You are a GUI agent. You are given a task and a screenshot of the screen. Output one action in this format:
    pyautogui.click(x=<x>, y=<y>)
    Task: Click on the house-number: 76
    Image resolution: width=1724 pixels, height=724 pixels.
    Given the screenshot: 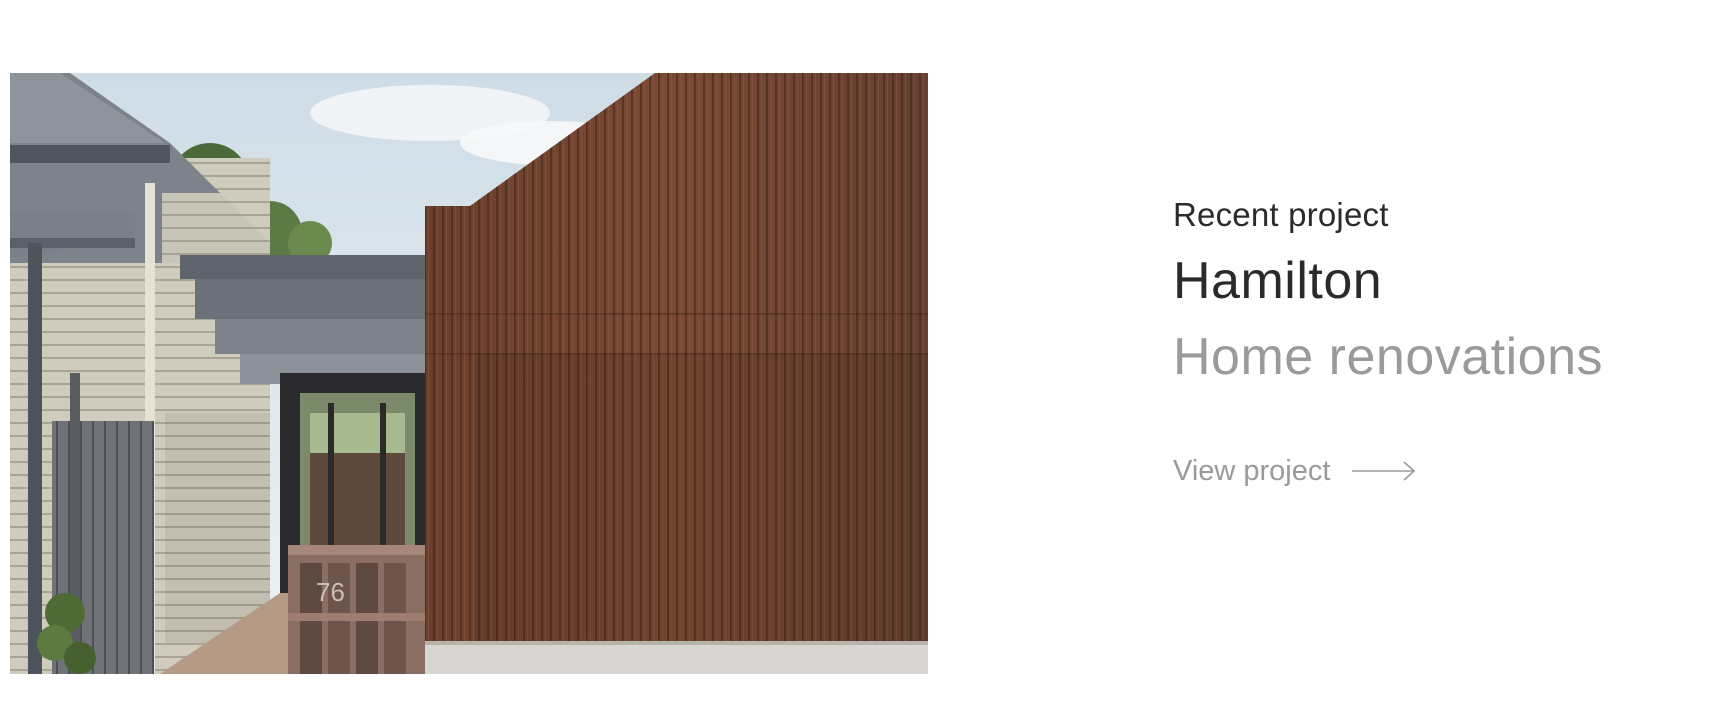 What is the action you would take?
    pyautogui.click(x=330, y=592)
    